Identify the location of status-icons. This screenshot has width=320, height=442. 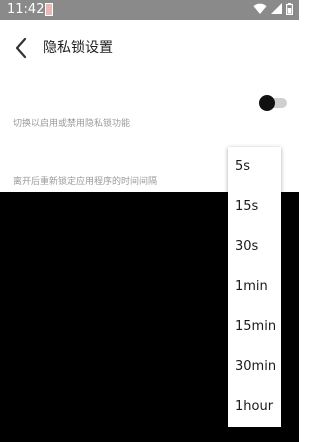
(271, 10).